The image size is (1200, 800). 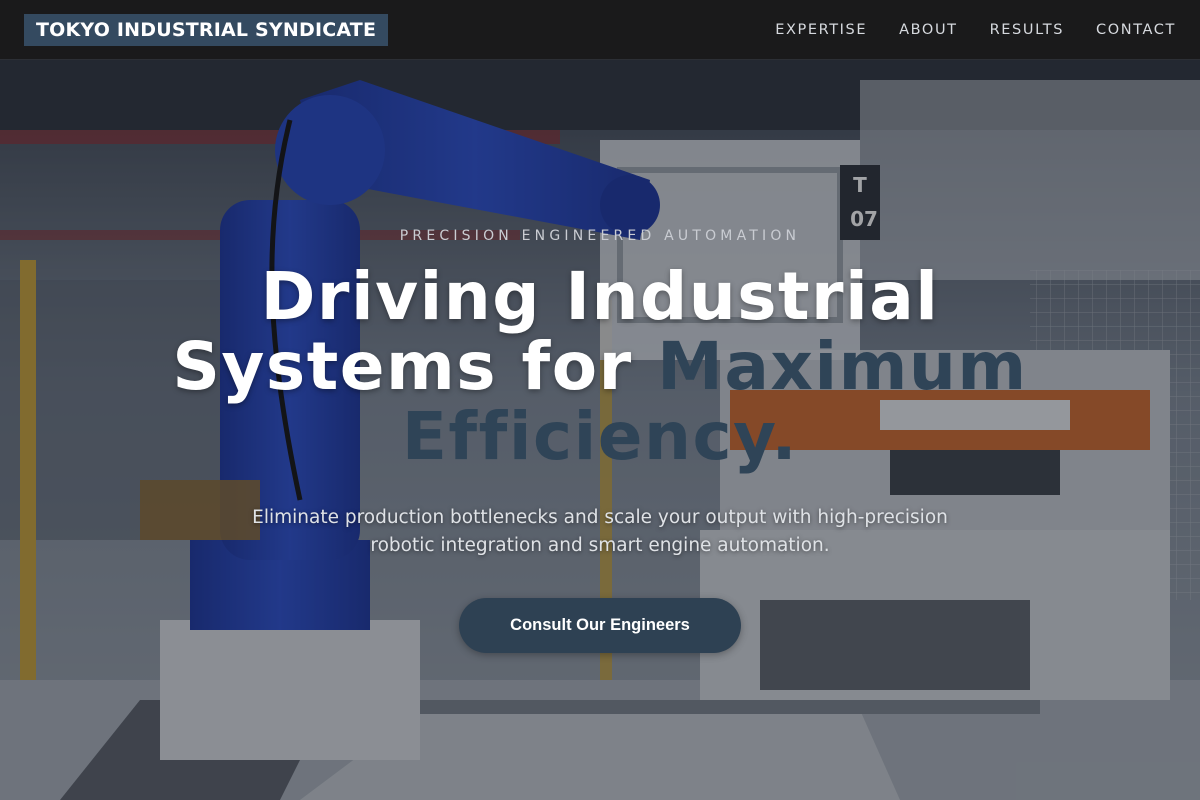 I want to click on nav-link-results: RESULTS, so click(x=1027, y=30).